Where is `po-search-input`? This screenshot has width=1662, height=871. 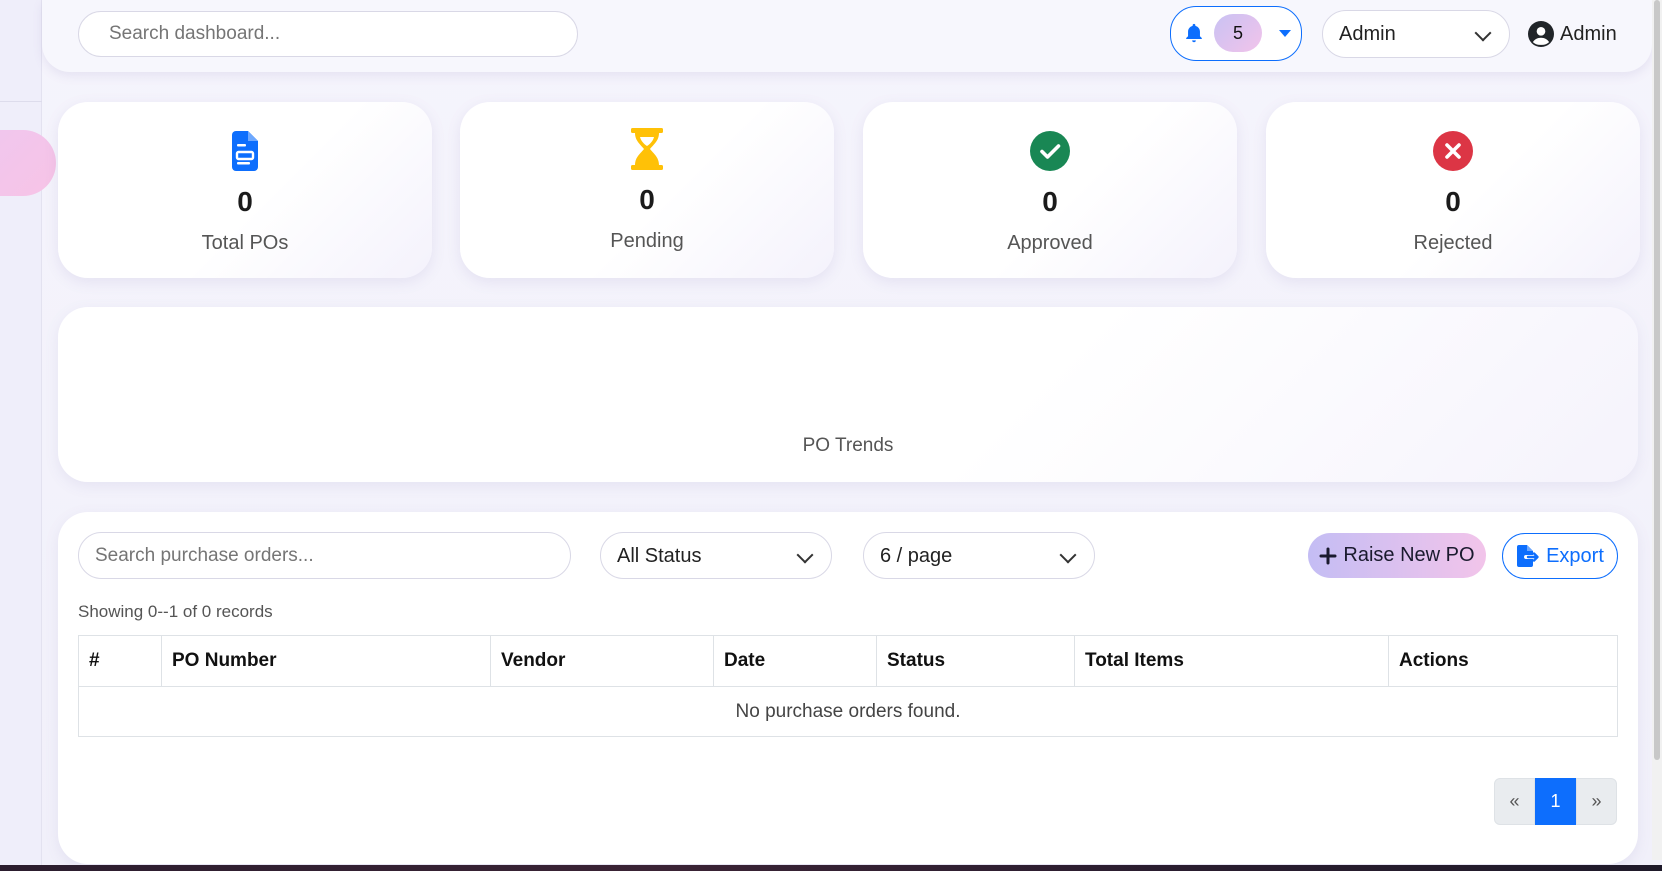 po-search-input is located at coordinates (324, 555).